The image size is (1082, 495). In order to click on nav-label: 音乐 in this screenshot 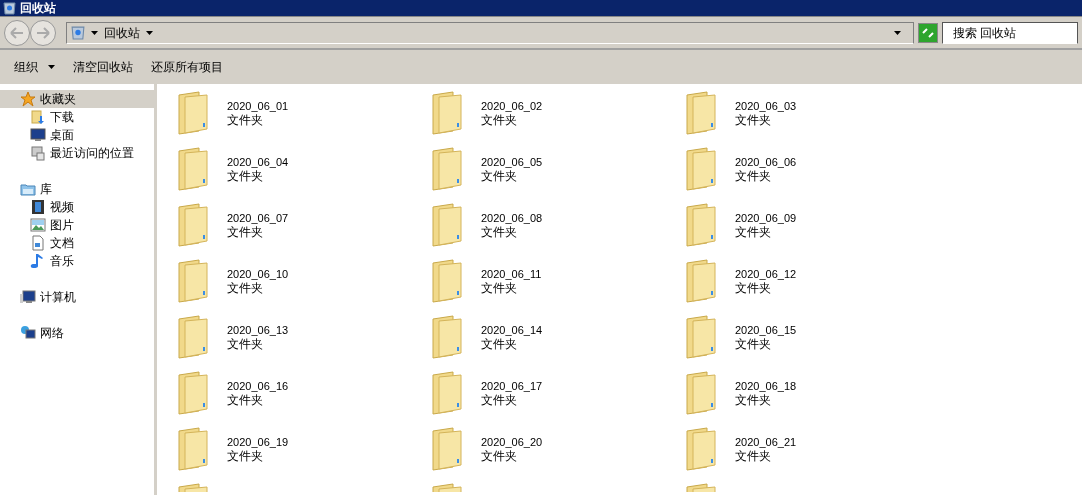, I will do `click(62, 261)`.